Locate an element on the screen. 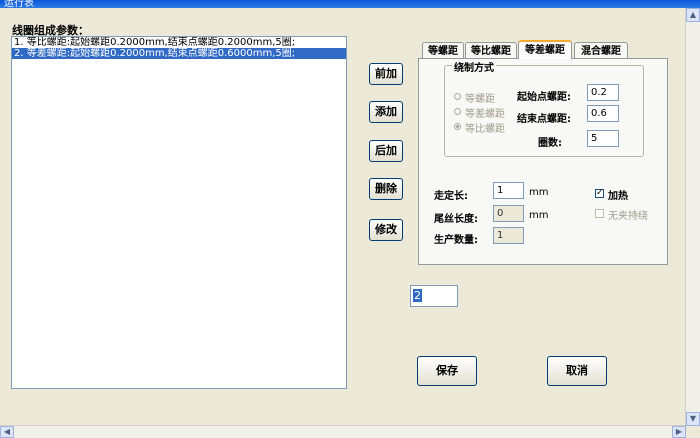 The image size is (700, 438). scroll-up-icon: ▲ is located at coordinates (693, 15).